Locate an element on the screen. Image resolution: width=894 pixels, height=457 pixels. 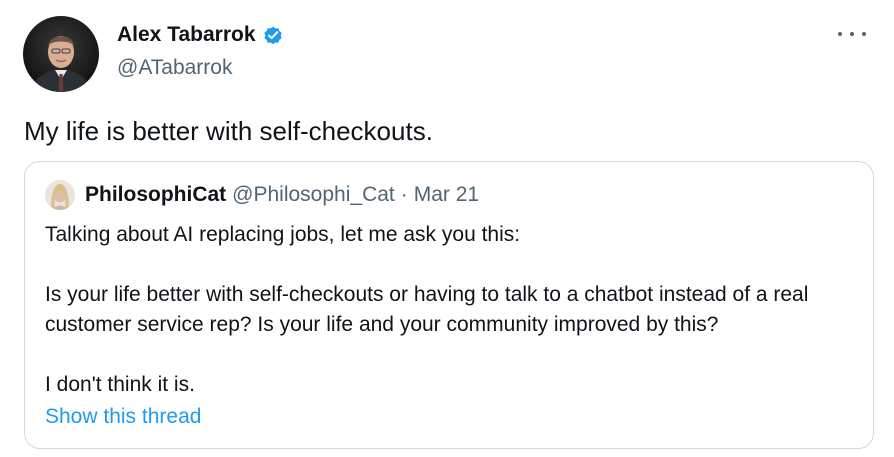
author-name-row: Alex Tabarrok is located at coordinates (200, 35).